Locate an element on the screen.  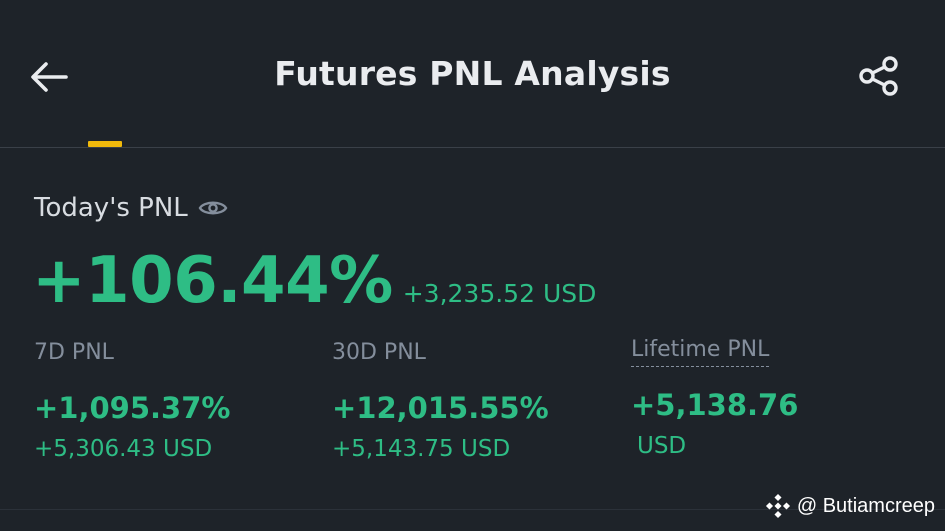
stat-lifetime: Lifetime PNL +5,138.76 USD is located at coordinates (714, 399).